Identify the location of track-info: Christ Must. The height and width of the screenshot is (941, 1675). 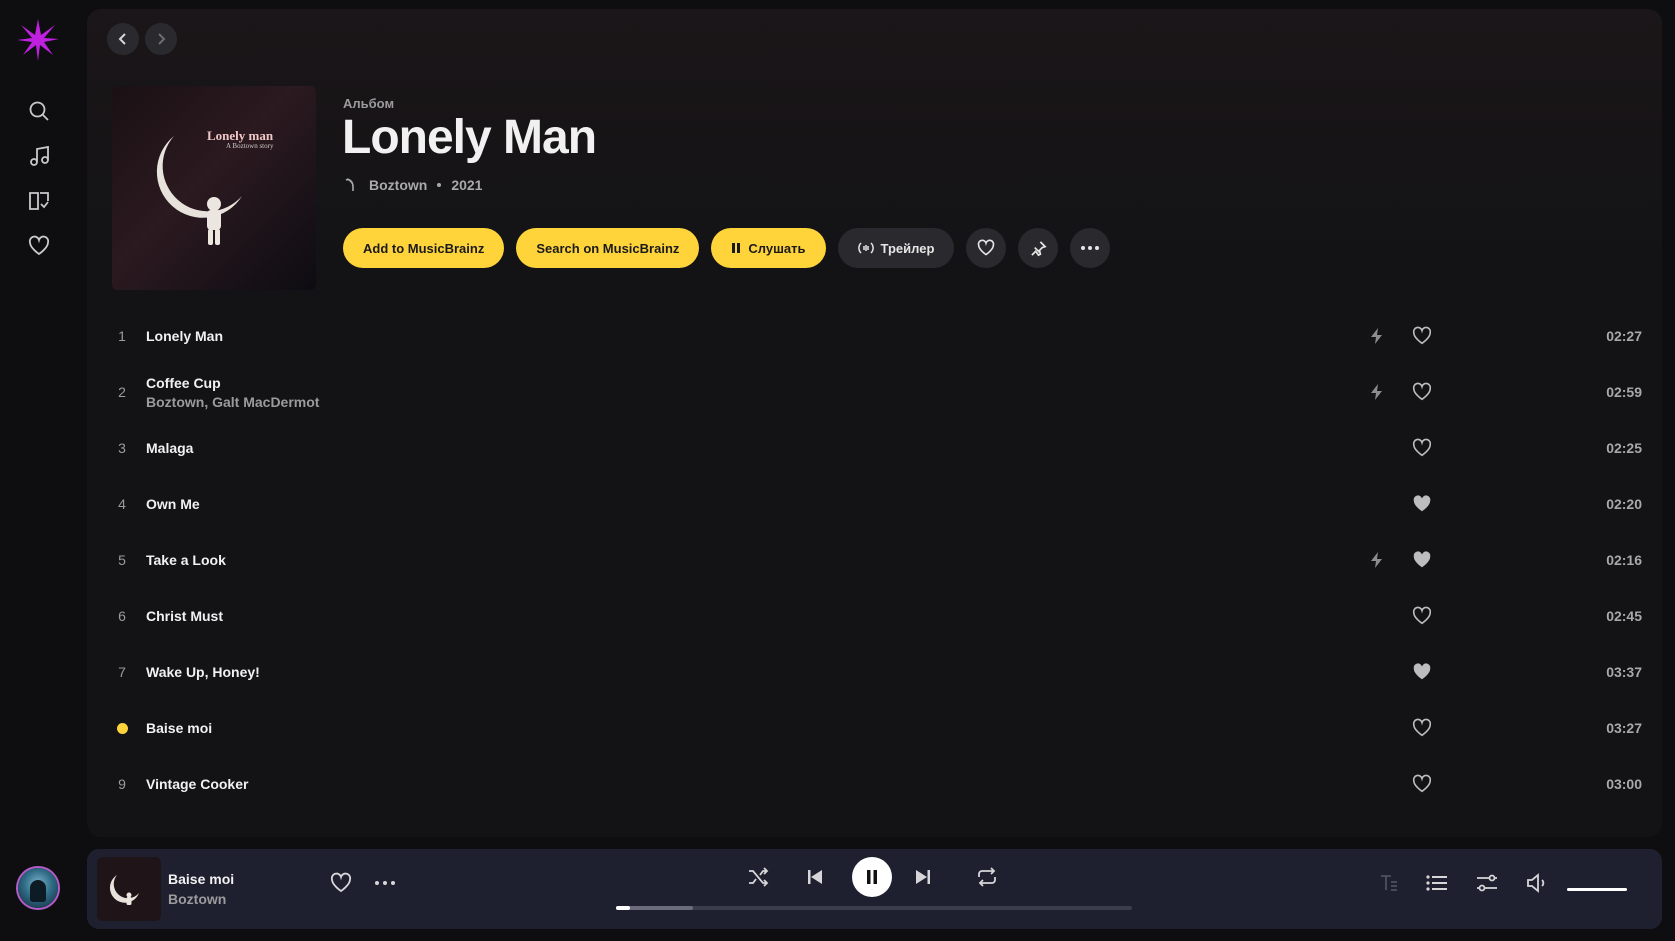
(184, 616).